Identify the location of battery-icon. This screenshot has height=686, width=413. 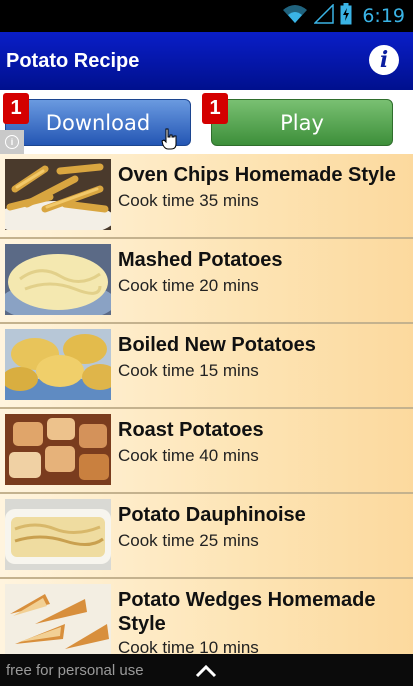
(346, 16).